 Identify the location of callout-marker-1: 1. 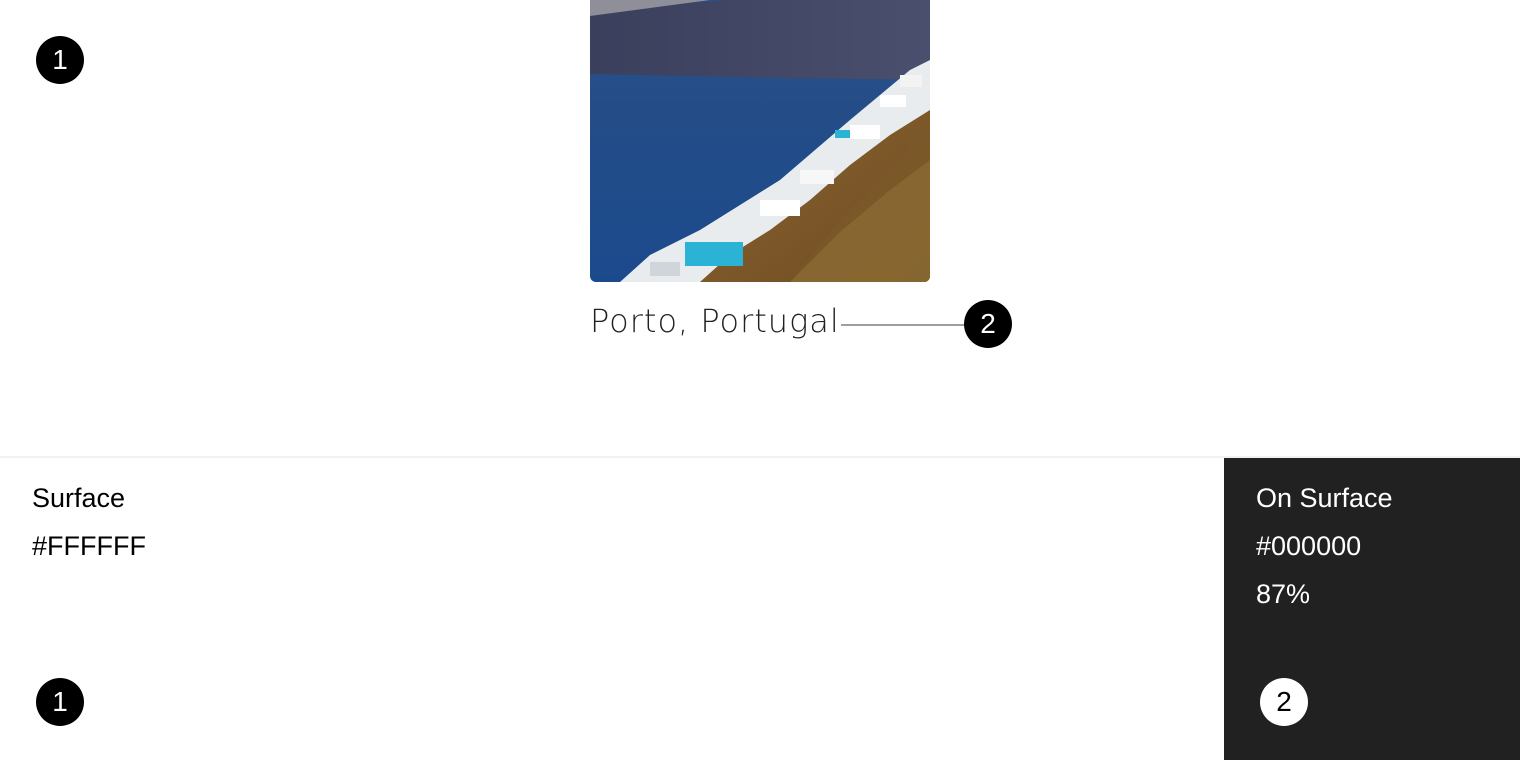
(60, 60).